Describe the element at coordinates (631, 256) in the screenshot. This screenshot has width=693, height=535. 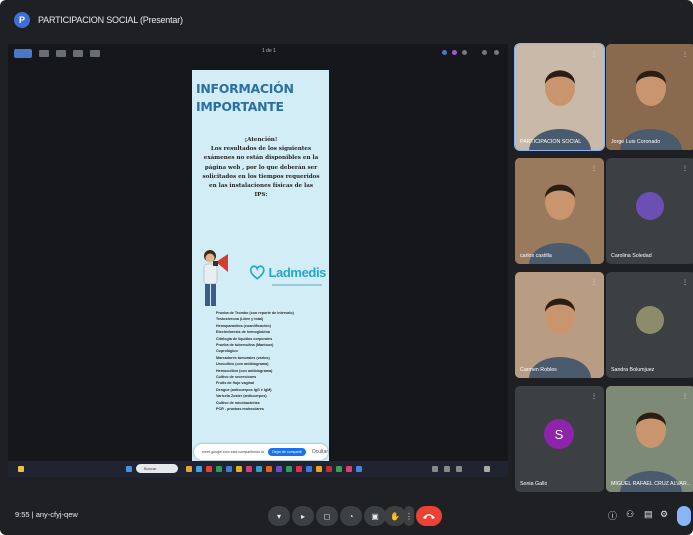
I see `participant-name: Carolina Soledad` at that location.